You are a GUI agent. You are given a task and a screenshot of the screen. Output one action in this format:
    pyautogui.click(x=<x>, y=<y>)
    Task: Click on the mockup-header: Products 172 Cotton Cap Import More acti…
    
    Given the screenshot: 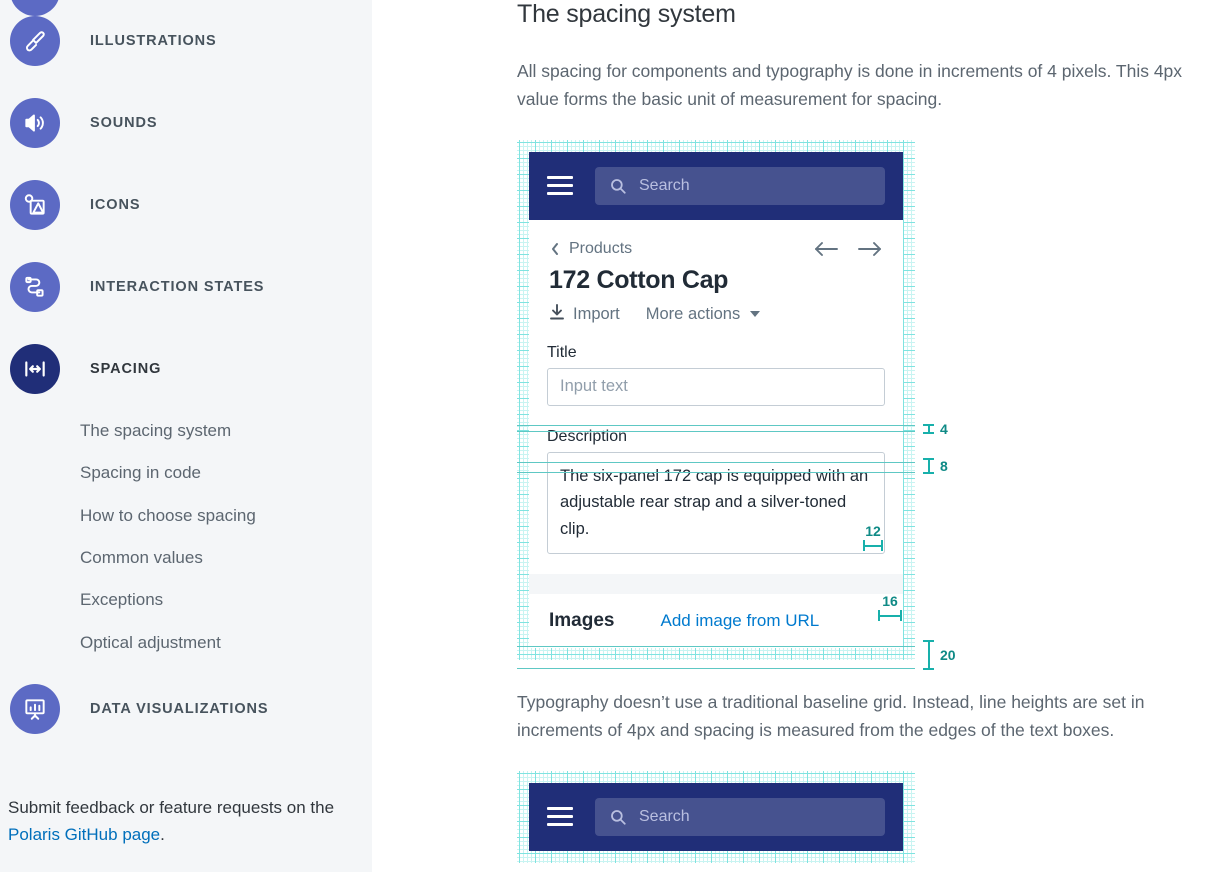 What is the action you would take?
    pyautogui.click(x=716, y=273)
    